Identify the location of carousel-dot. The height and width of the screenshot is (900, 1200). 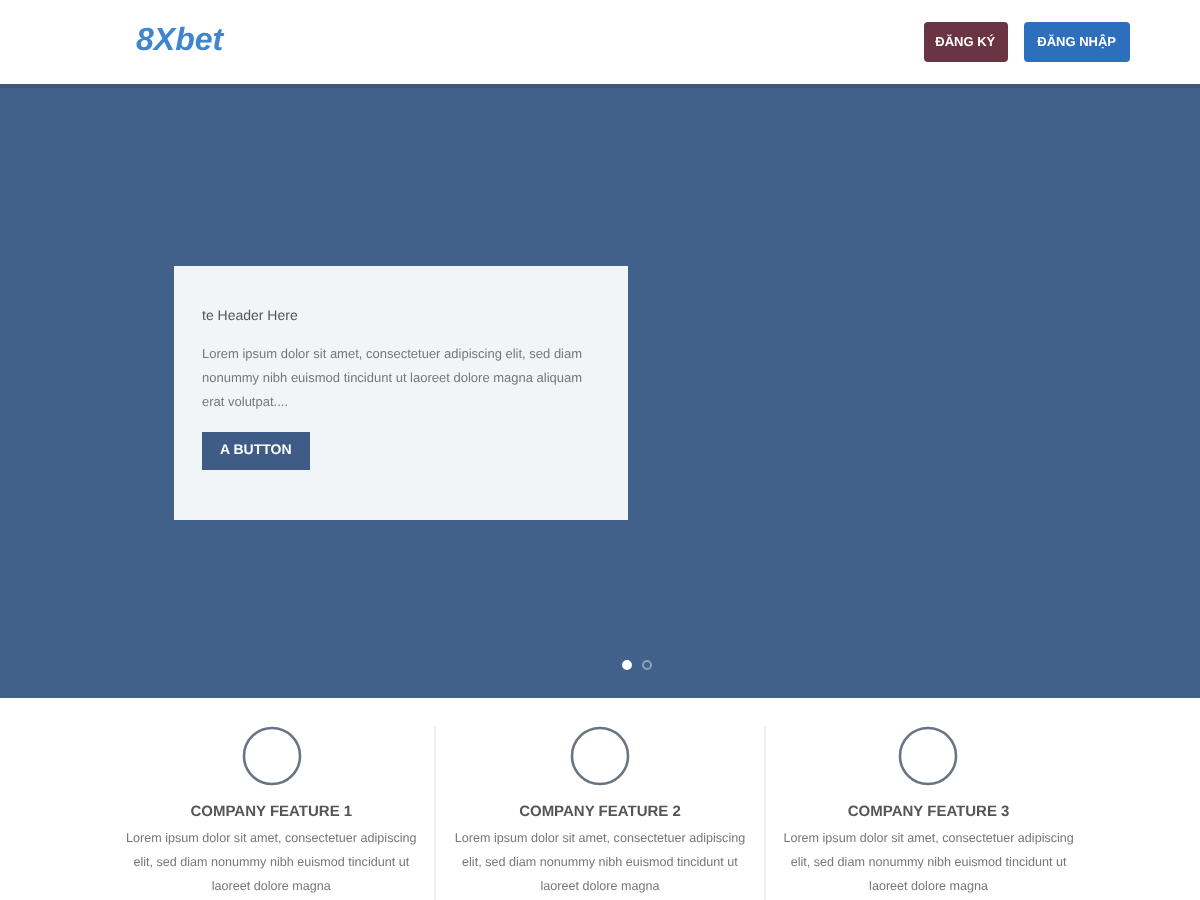
(647, 665).